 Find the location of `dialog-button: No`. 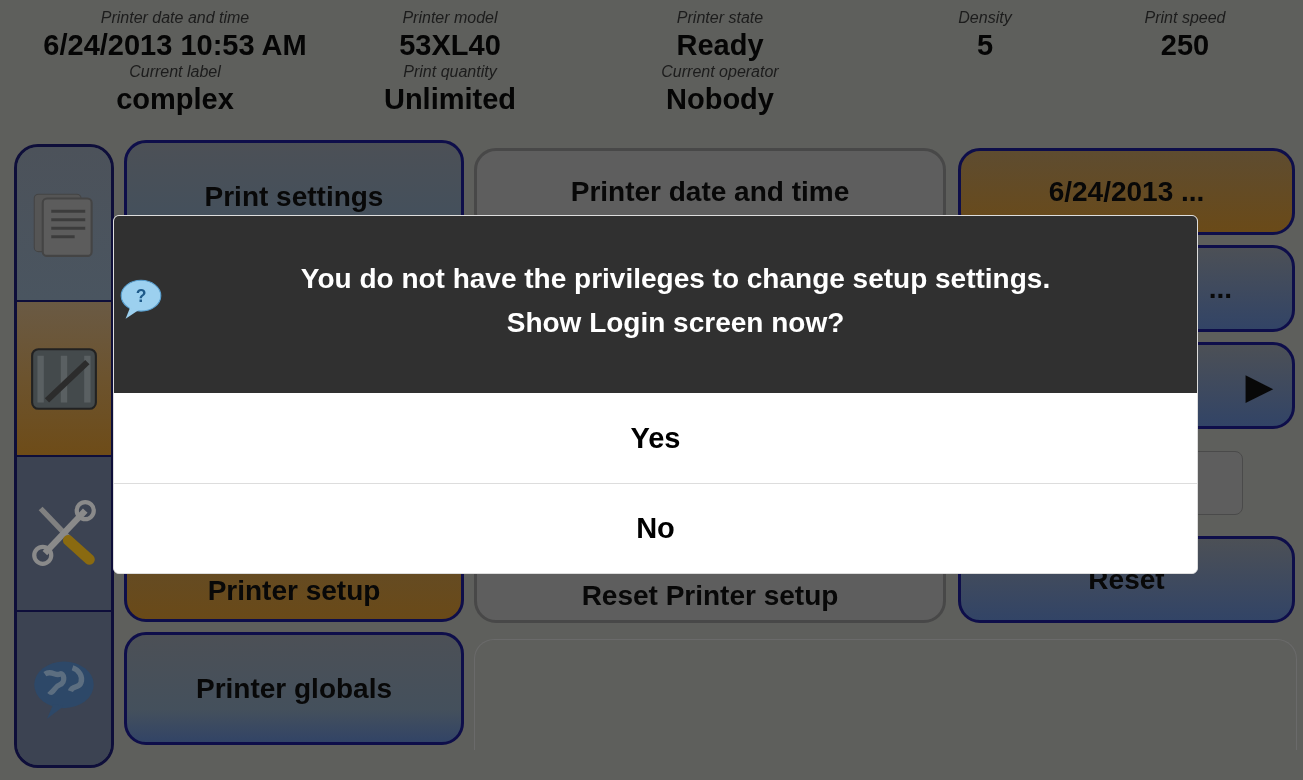

dialog-button: No is located at coordinates (655, 528).